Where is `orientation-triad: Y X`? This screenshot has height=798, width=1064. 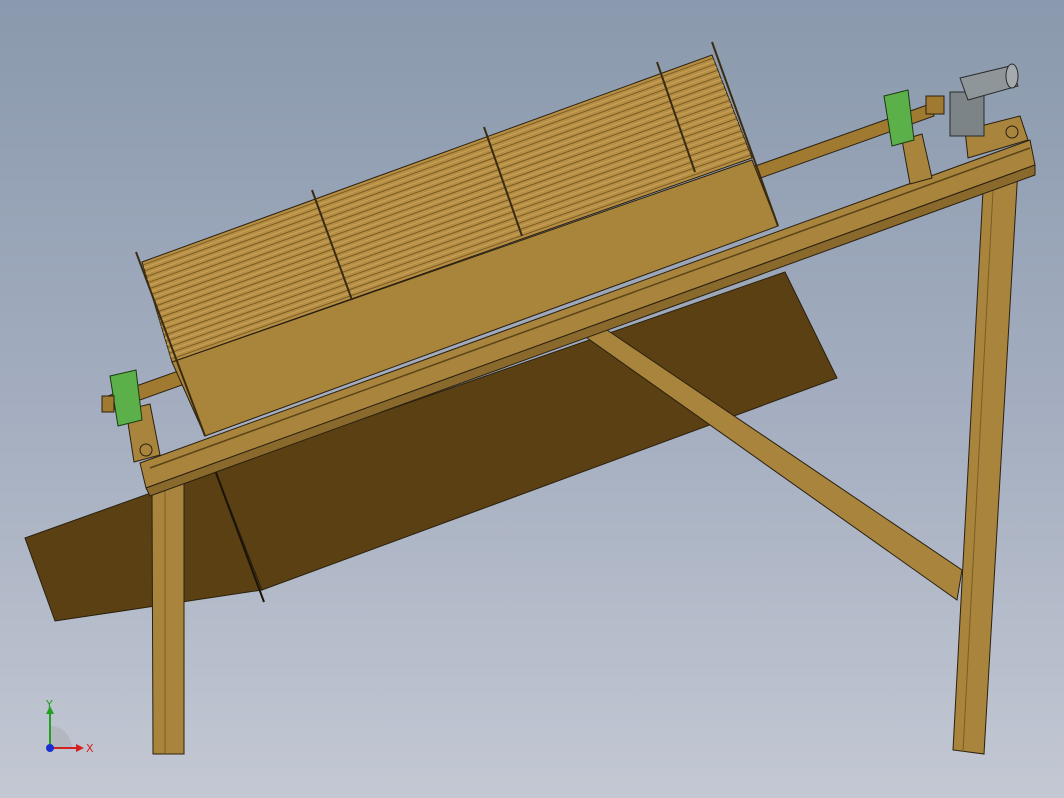 orientation-triad: Y X is located at coordinates (69, 726).